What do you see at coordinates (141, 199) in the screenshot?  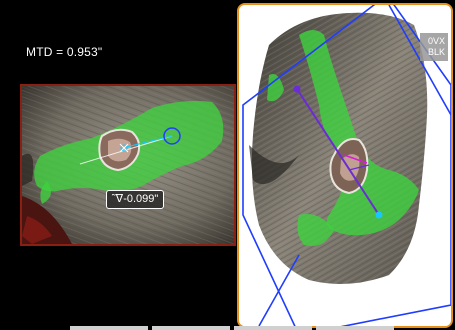 I see `depth-value: -0.099"` at bounding box center [141, 199].